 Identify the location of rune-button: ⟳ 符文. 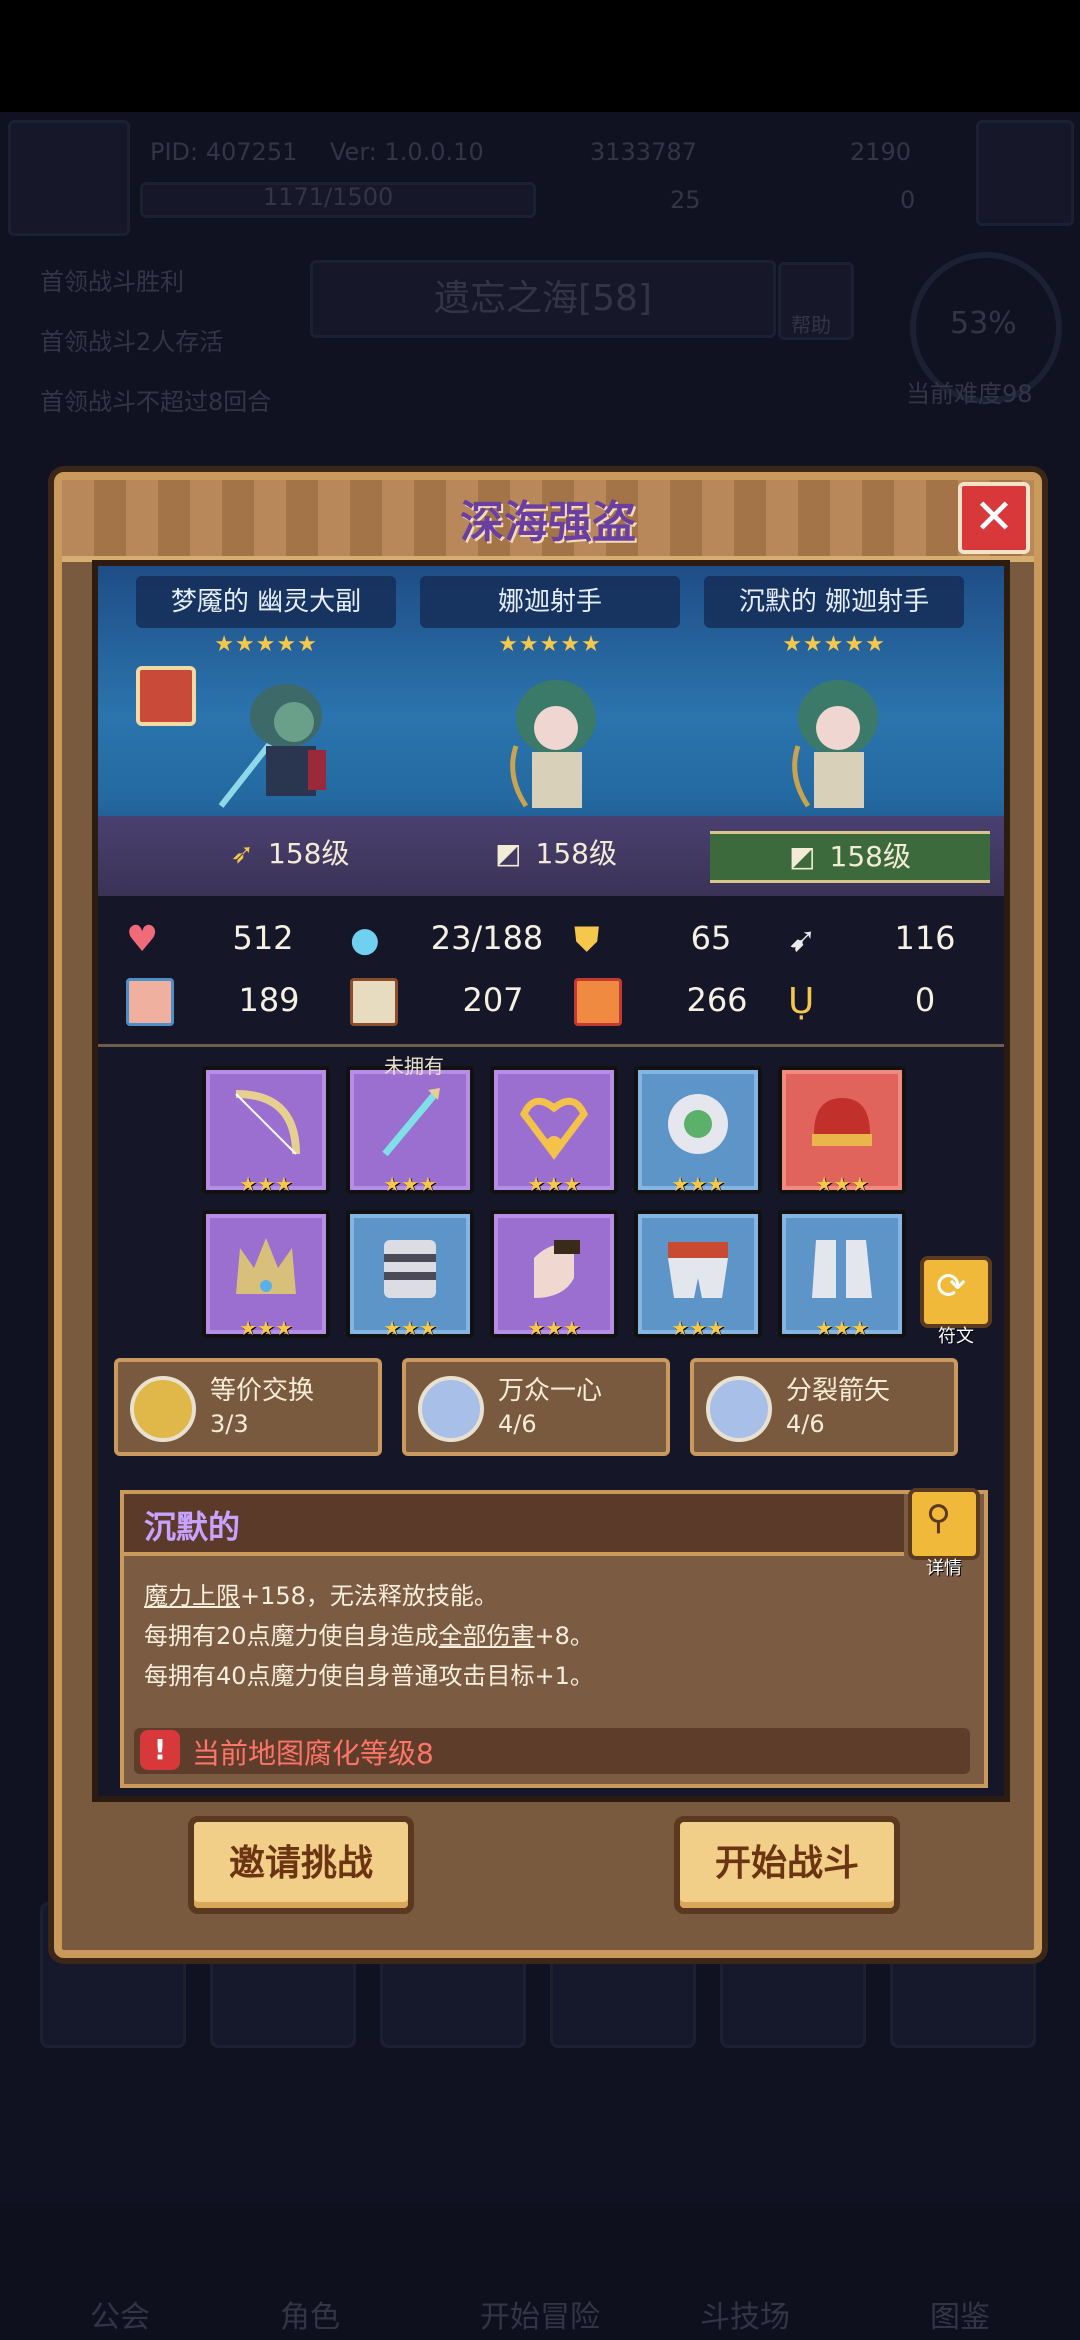
(956, 1301).